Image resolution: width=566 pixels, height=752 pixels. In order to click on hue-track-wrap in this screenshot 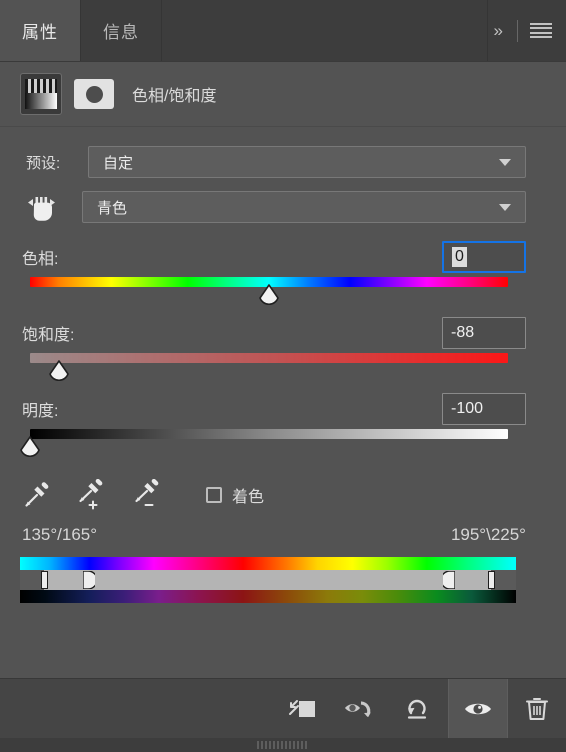, I will do `click(274, 296)`.